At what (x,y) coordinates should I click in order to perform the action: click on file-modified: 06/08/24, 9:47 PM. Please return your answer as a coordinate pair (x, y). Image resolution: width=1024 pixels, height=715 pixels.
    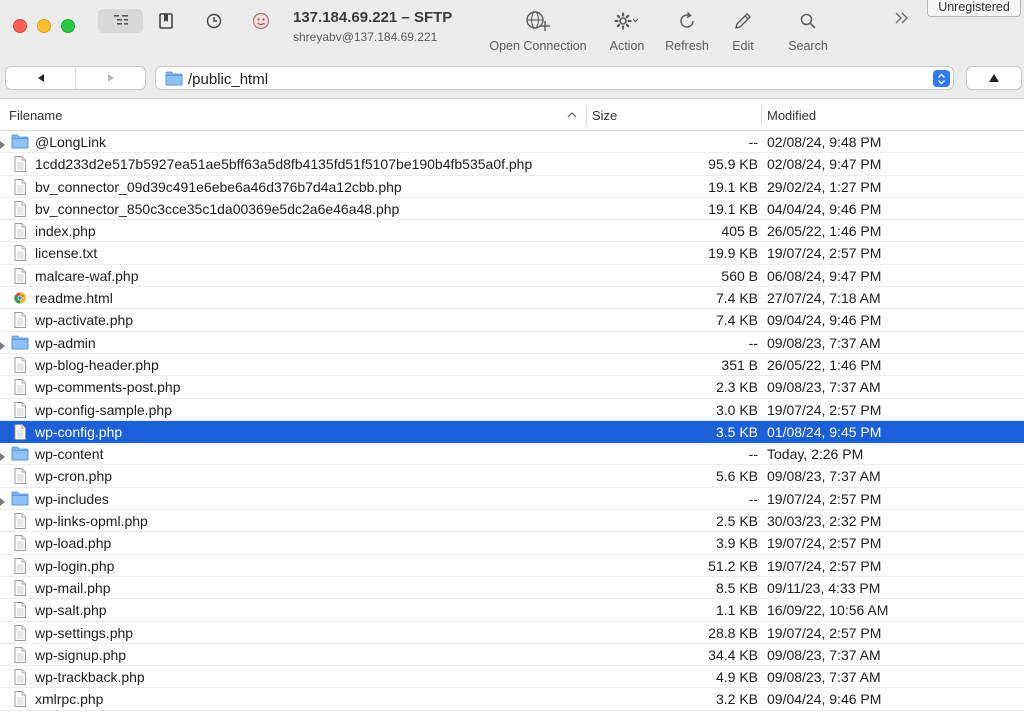
    Looking at the image, I should click on (824, 275).